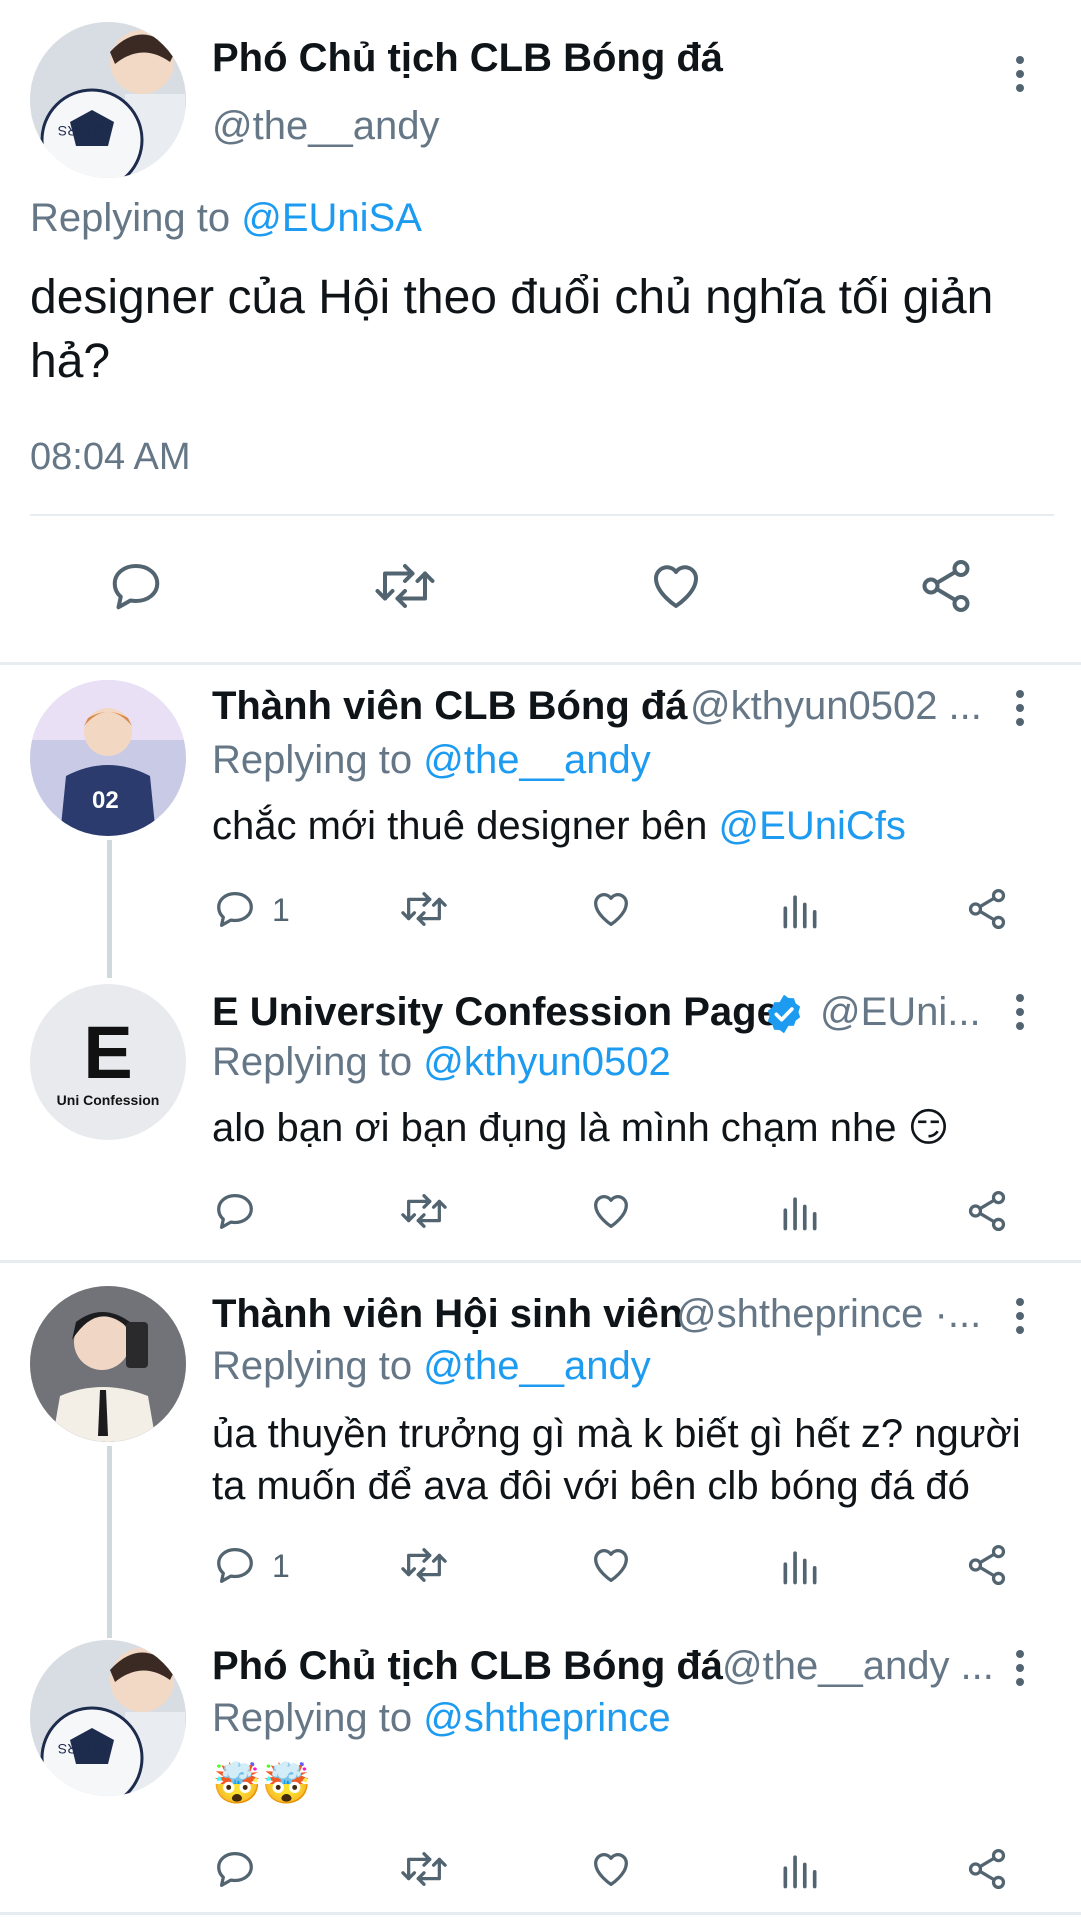 The height and width of the screenshot is (1920, 1081). Describe the element at coordinates (108, 1052) in the screenshot. I see `avatar-letter: E` at that location.